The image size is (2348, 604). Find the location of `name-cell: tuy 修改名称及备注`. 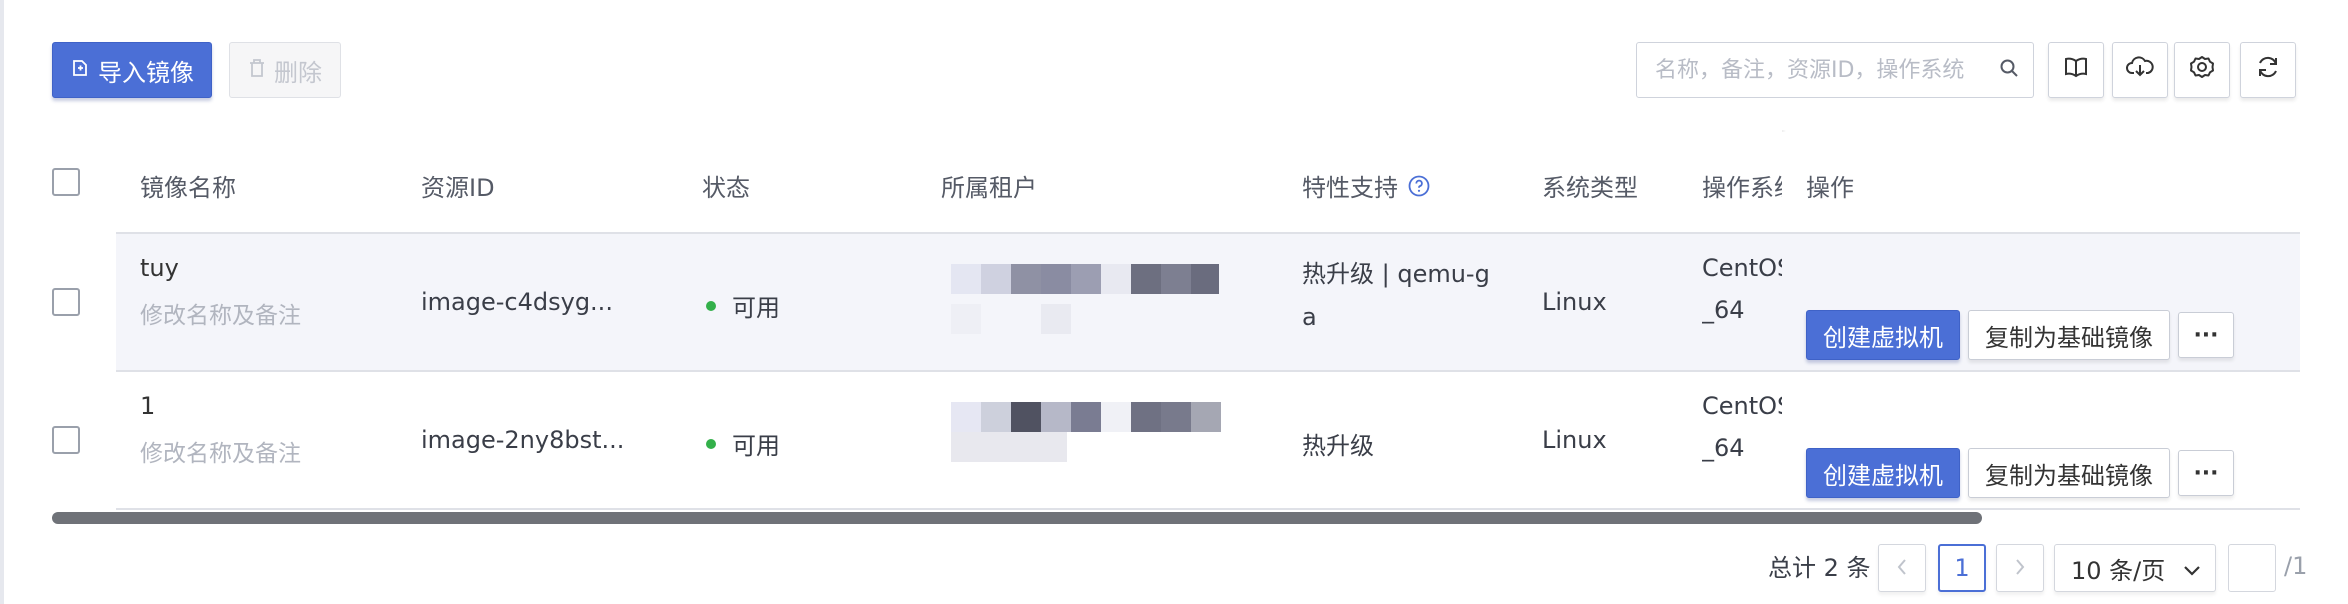

name-cell: tuy 修改名称及备注 is located at coordinates (220, 292).